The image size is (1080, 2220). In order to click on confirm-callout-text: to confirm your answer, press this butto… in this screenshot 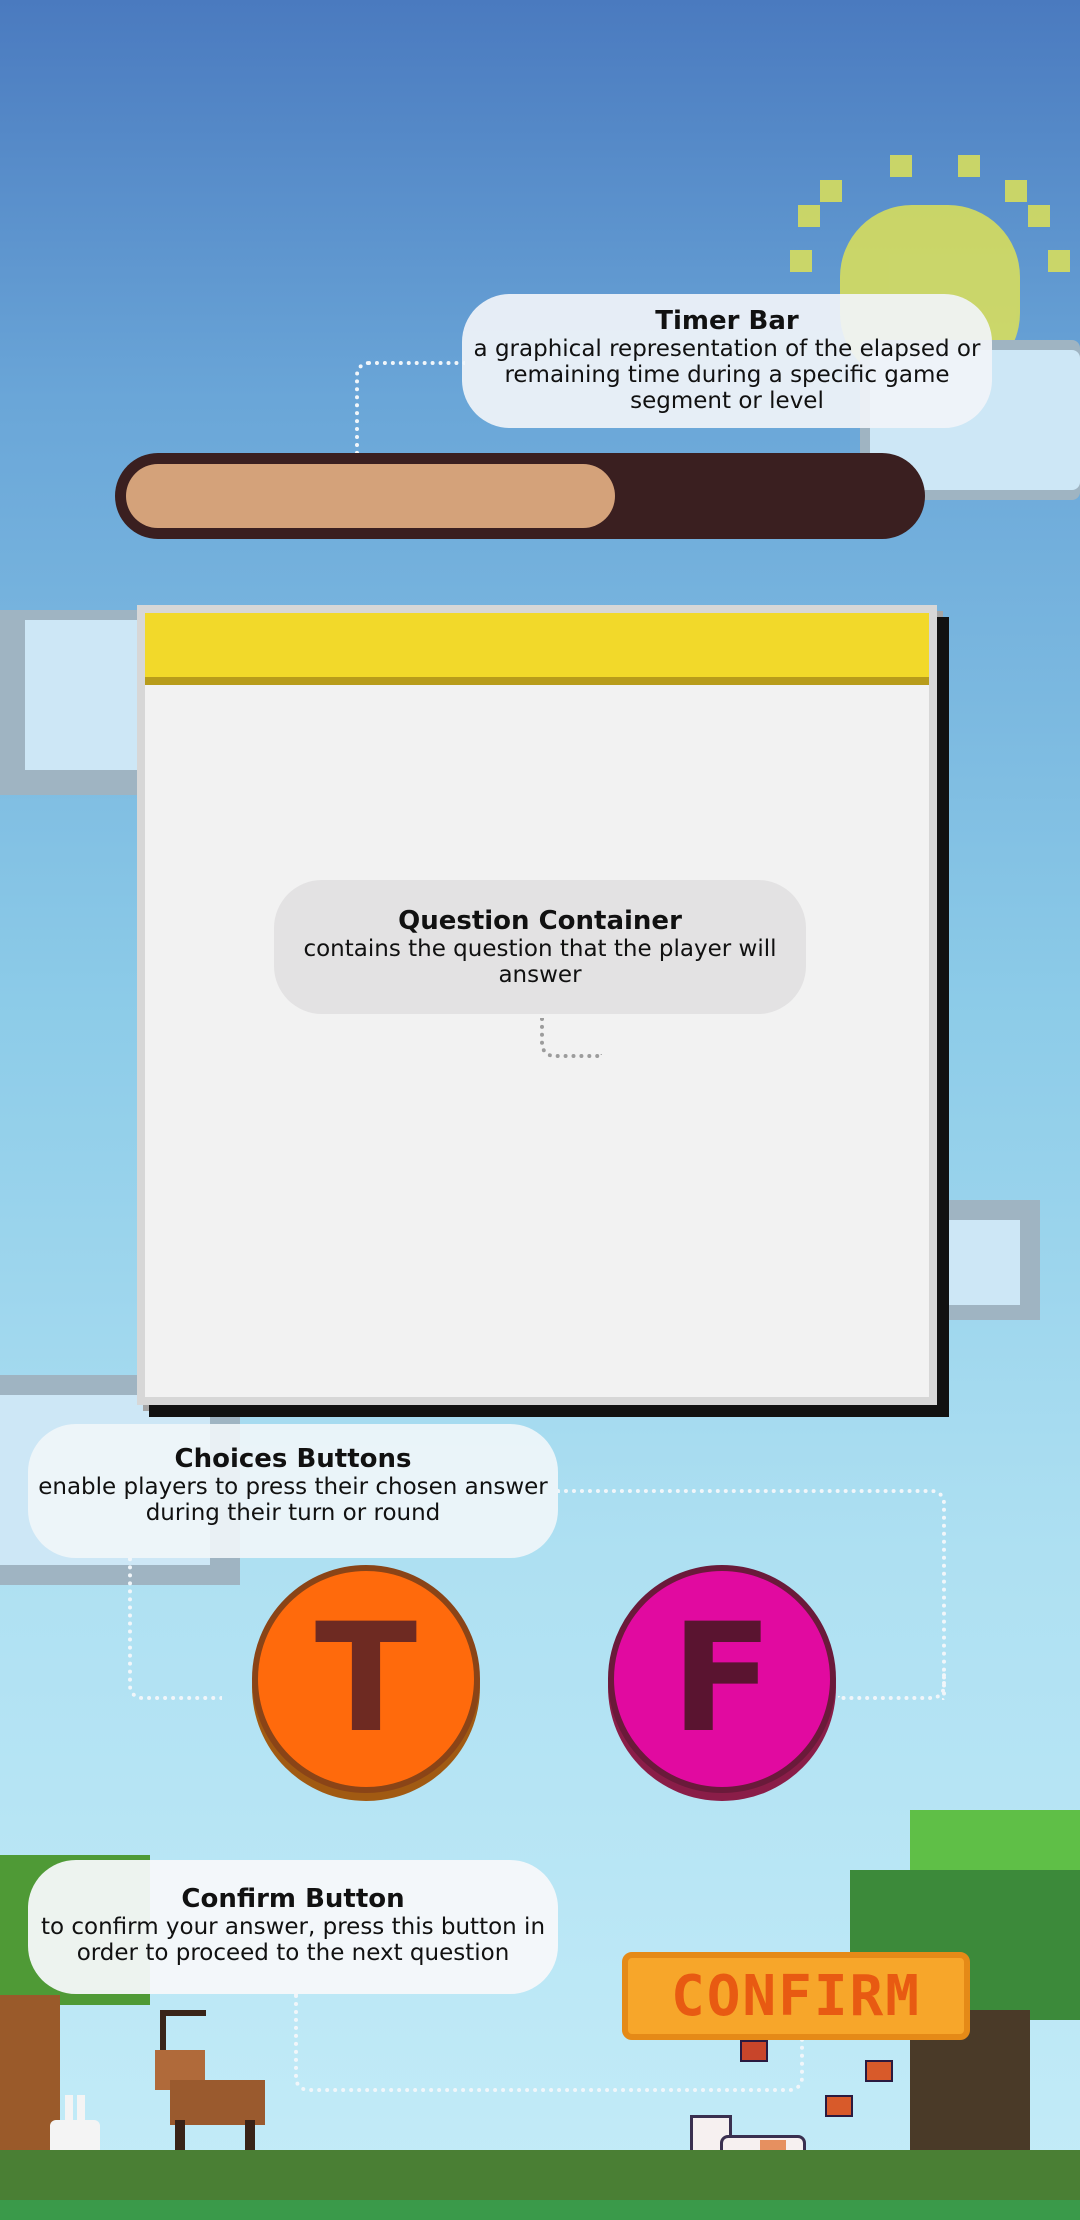, I will do `click(293, 1940)`.